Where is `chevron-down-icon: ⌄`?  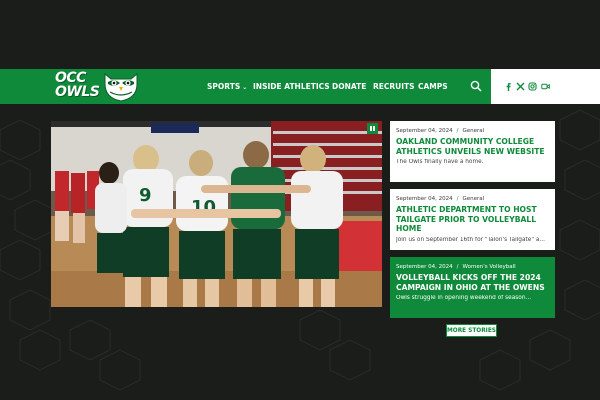 chevron-down-icon: ⌄ is located at coordinates (245, 87).